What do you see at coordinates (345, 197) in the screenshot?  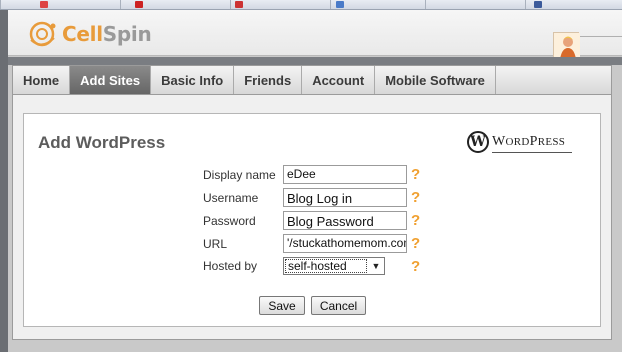 I see `username-field: Blog Log in` at bounding box center [345, 197].